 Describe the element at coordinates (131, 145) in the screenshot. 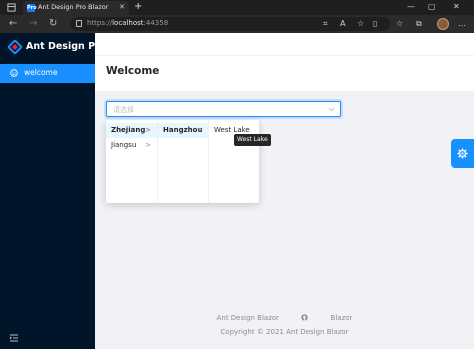

I see `cascader-option-jiangsu: Jiangsu >` at that location.